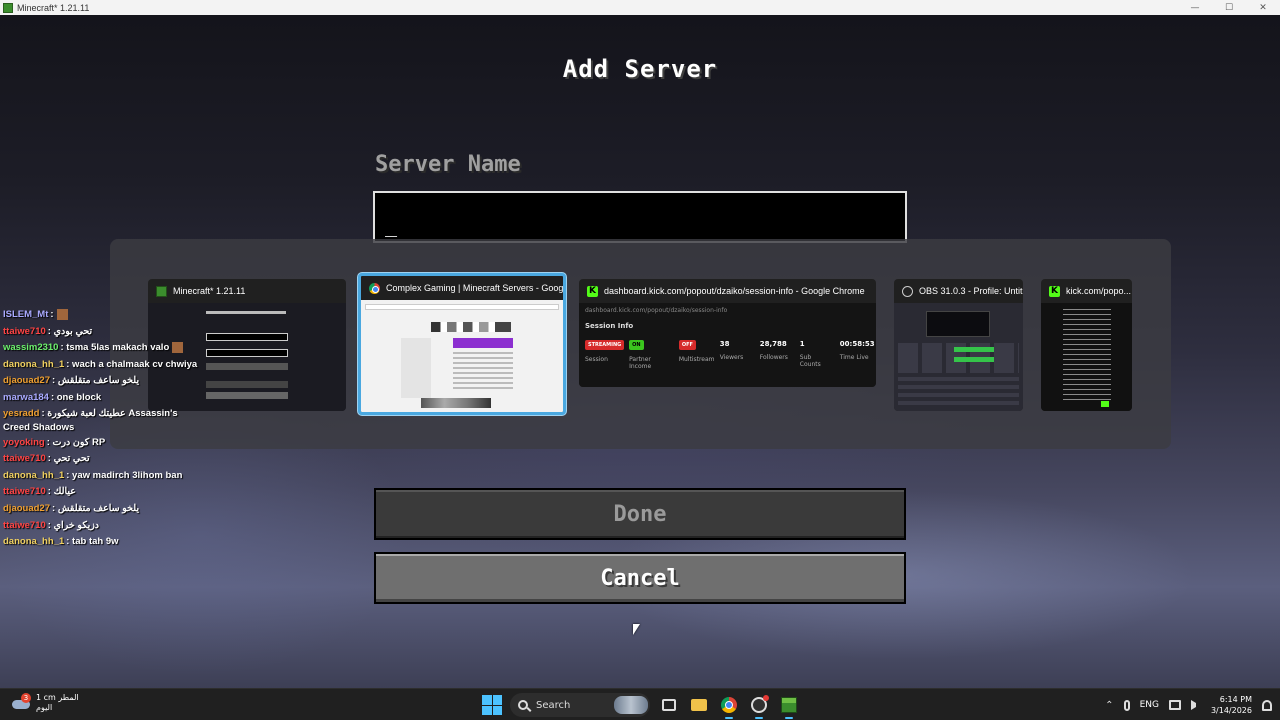  What do you see at coordinates (73, 525) in the screenshot?
I see `chat-text: : دزيكو خراي` at bounding box center [73, 525].